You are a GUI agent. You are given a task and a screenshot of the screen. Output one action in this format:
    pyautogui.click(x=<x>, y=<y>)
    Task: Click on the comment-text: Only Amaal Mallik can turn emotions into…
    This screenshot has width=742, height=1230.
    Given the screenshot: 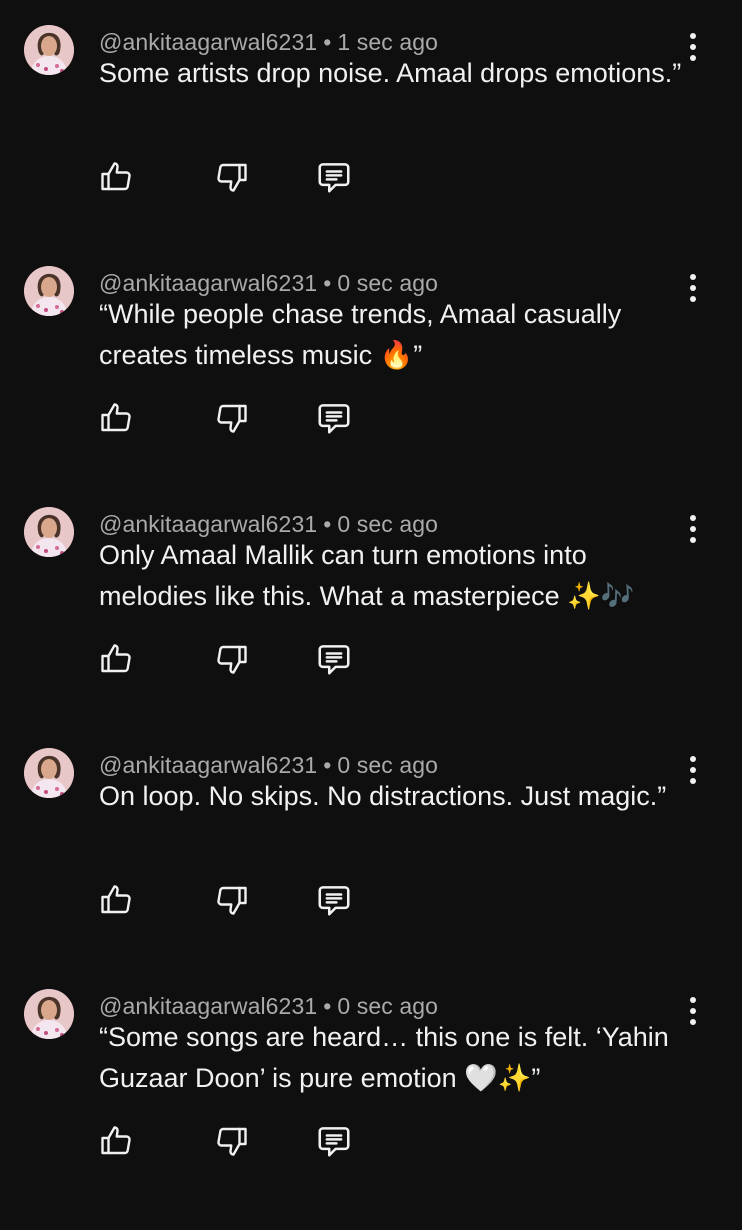 What is the action you would take?
    pyautogui.click(x=367, y=575)
    